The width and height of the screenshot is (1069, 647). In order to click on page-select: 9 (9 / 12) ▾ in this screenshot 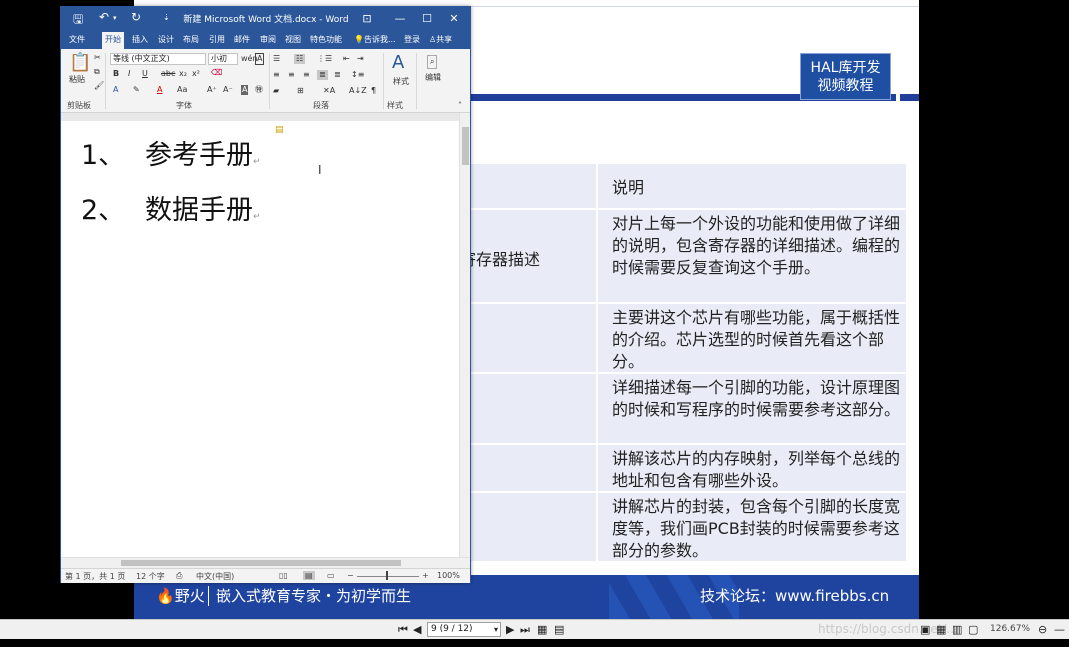, I will do `click(464, 629)`.